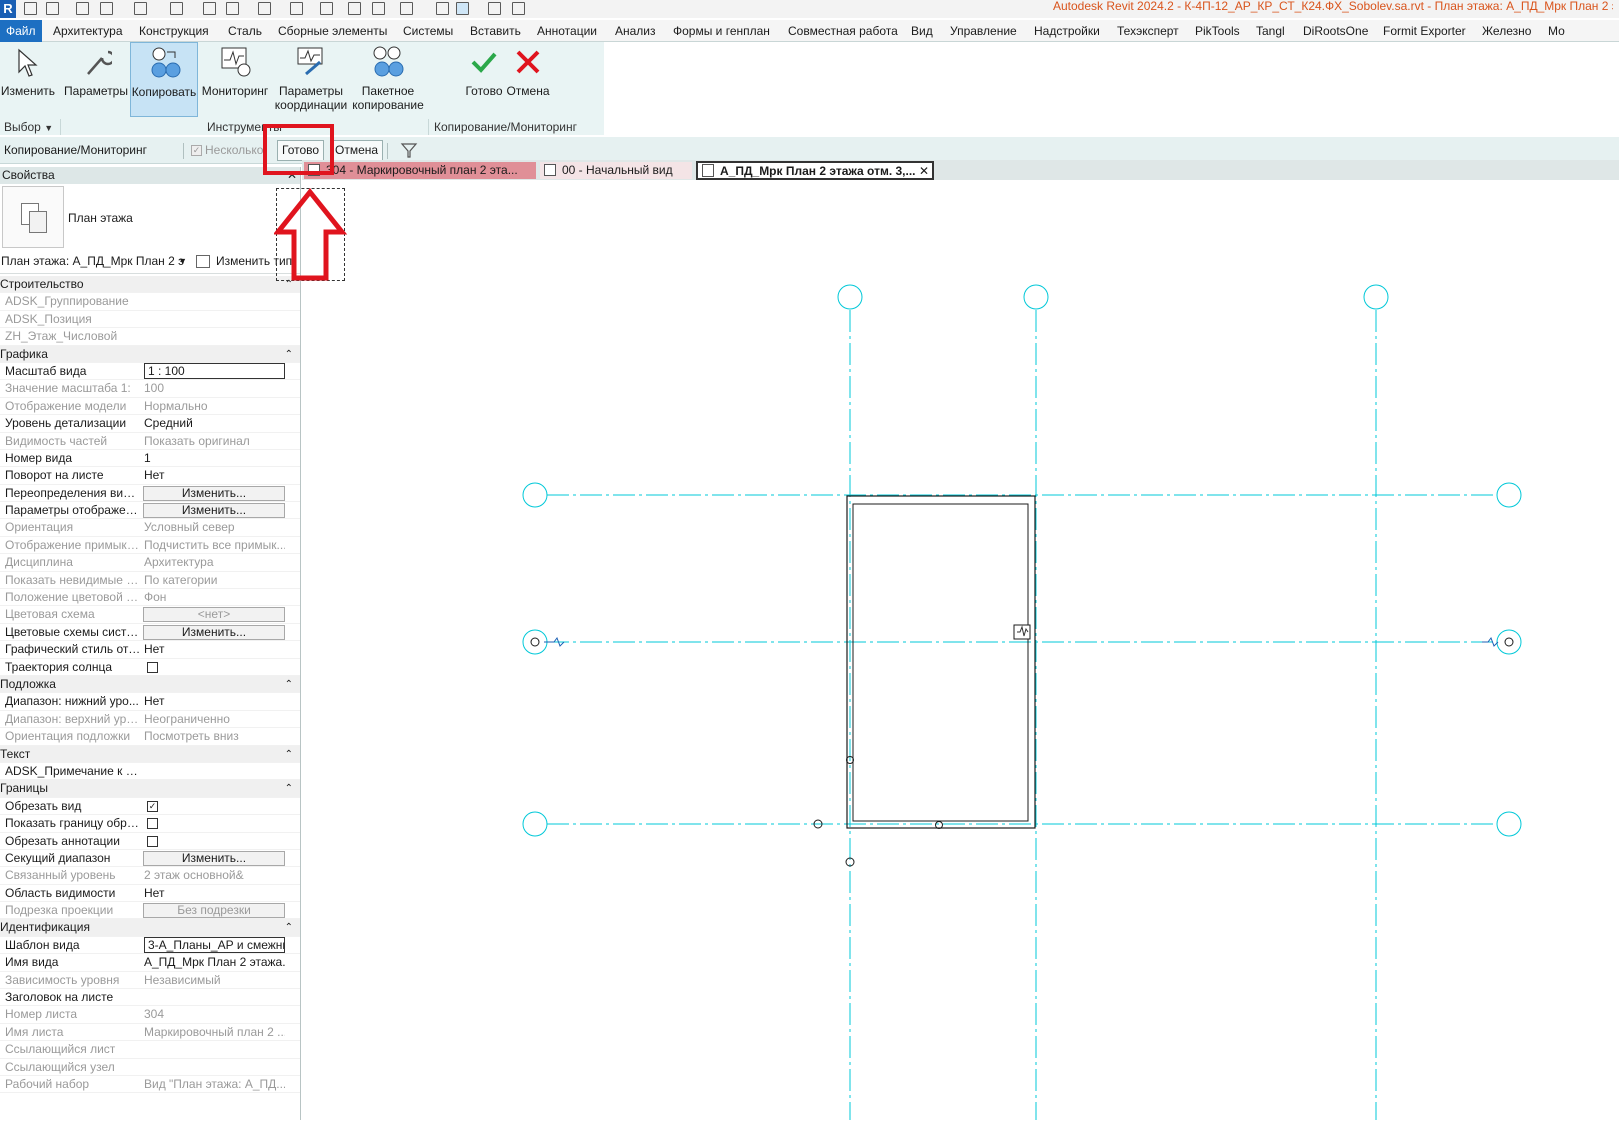  I want to click on tab-structure: Конструкция, so click(174, 32).